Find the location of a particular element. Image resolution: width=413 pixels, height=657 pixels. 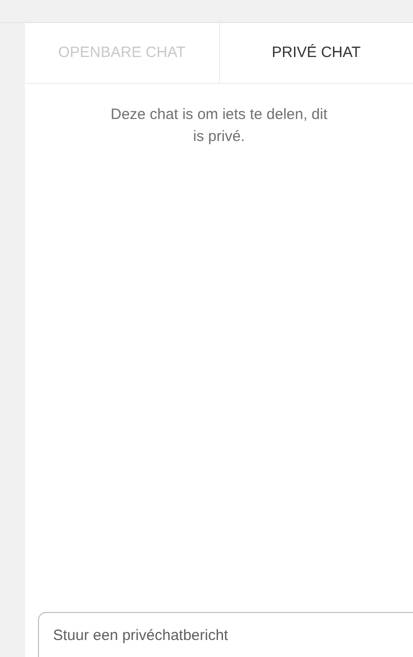

message-field: Stuur een privéchatbericht is located at coordinates (225, 634).